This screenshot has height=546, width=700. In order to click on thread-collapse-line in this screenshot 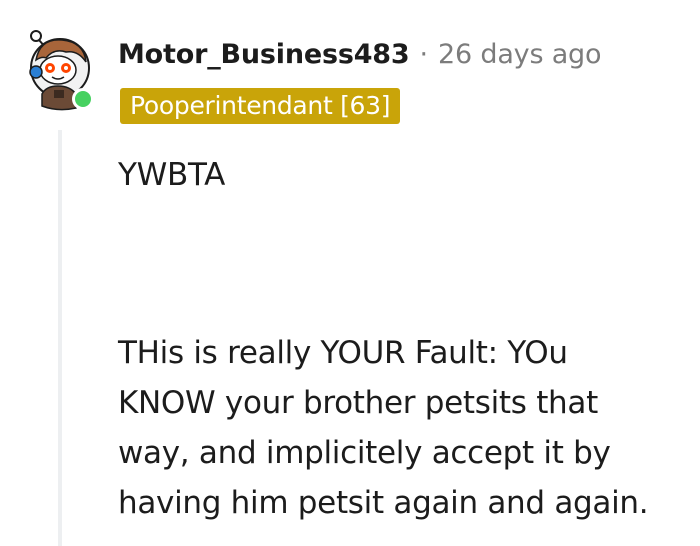, I will do `click(60, 338)`.